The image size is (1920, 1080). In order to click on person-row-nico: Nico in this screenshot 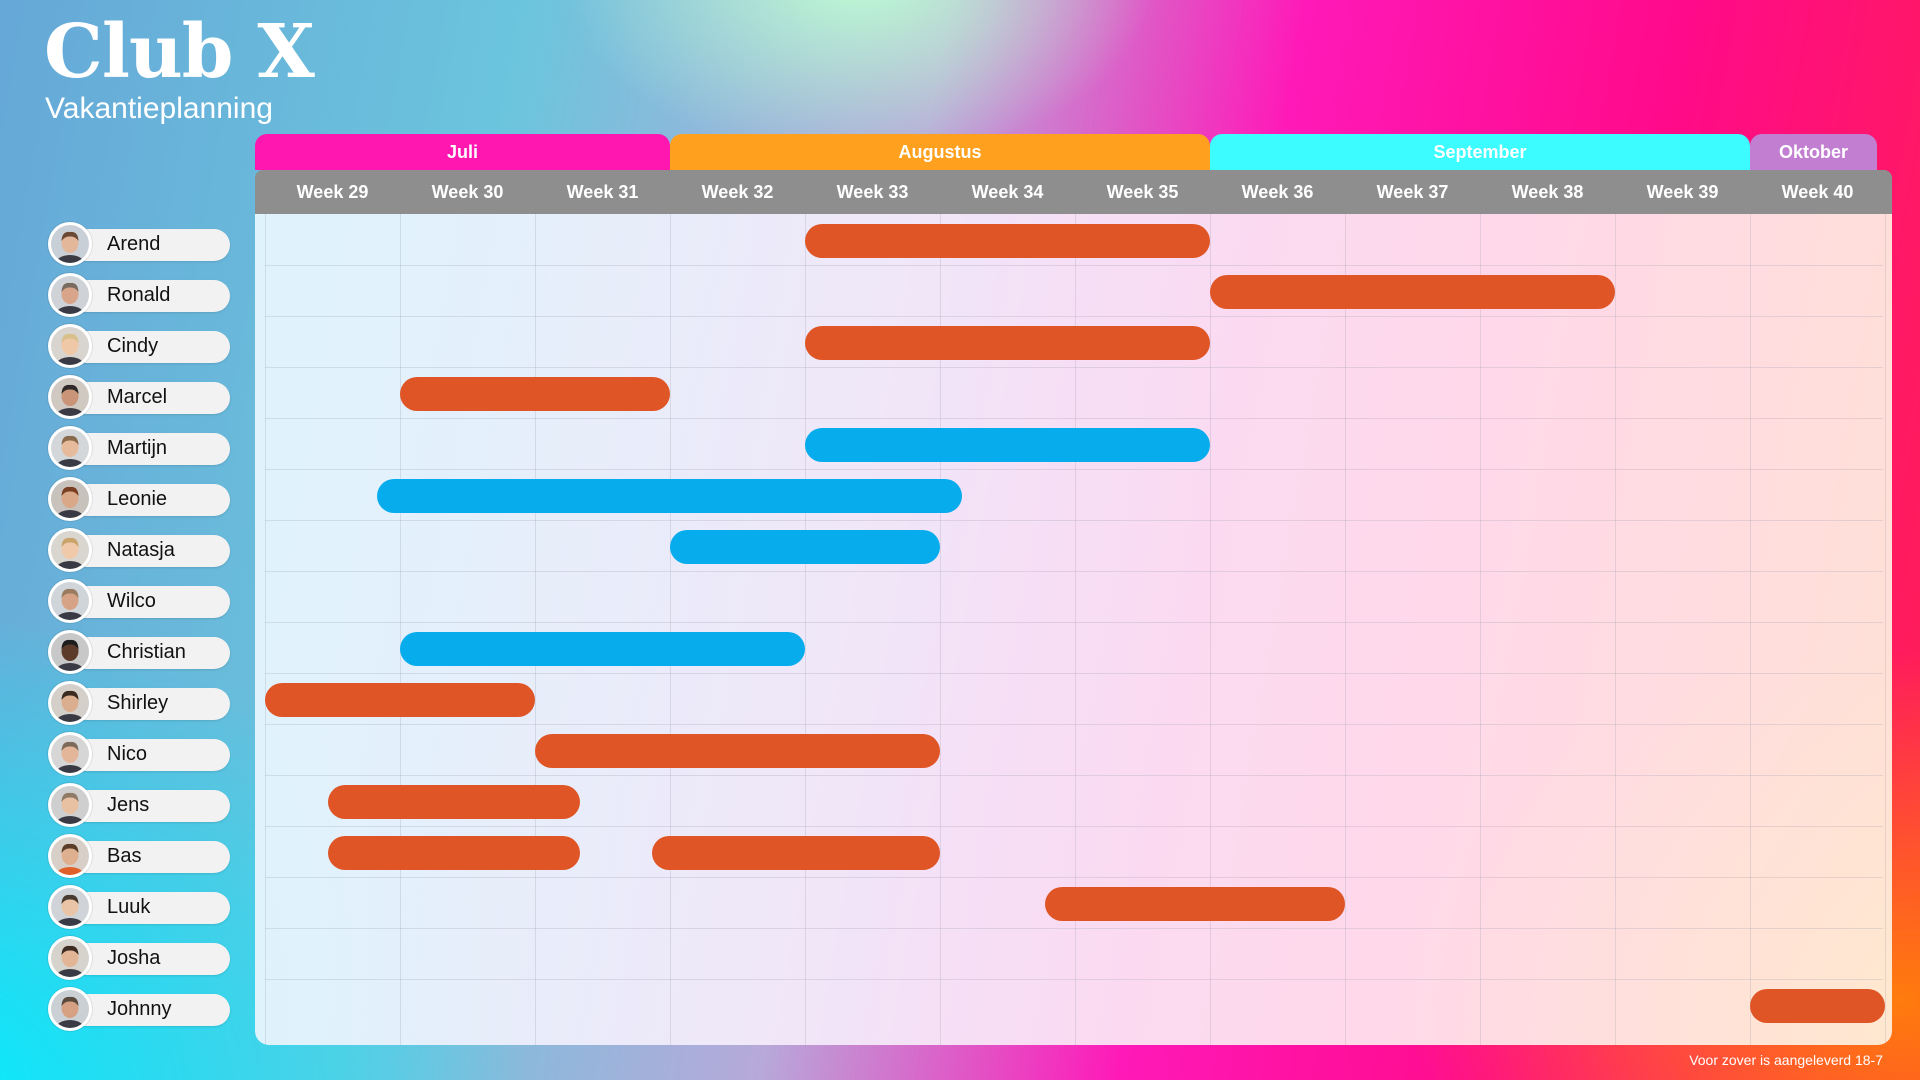, I will do `click(140, 754)`.